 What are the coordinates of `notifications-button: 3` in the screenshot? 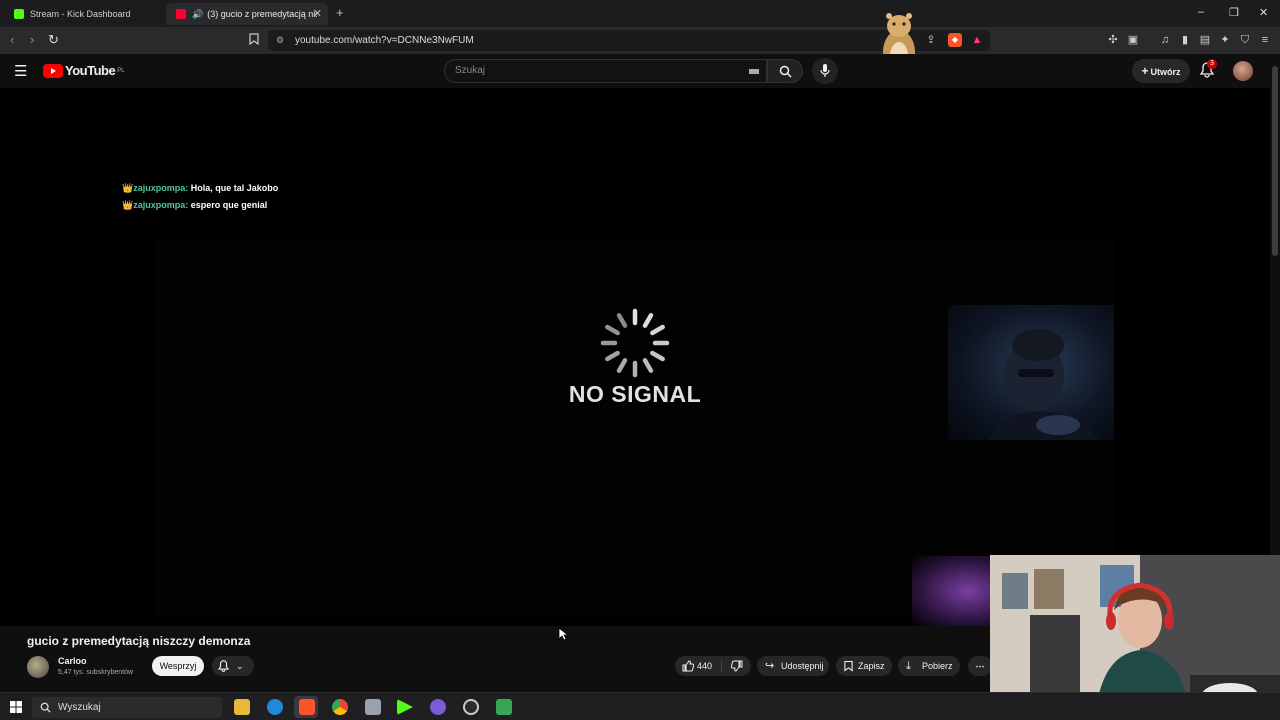 It's located at (1208, 71).